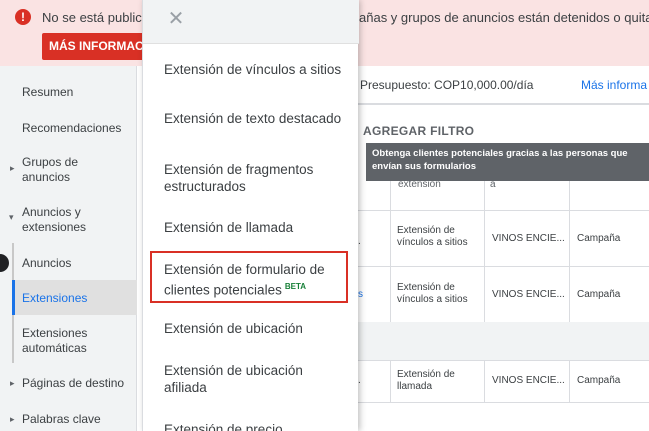 The width and height of the screenshot is (649, 431). I want to click on menu-item-ubicacion: Extensión de ubicación, so click(254, 328).